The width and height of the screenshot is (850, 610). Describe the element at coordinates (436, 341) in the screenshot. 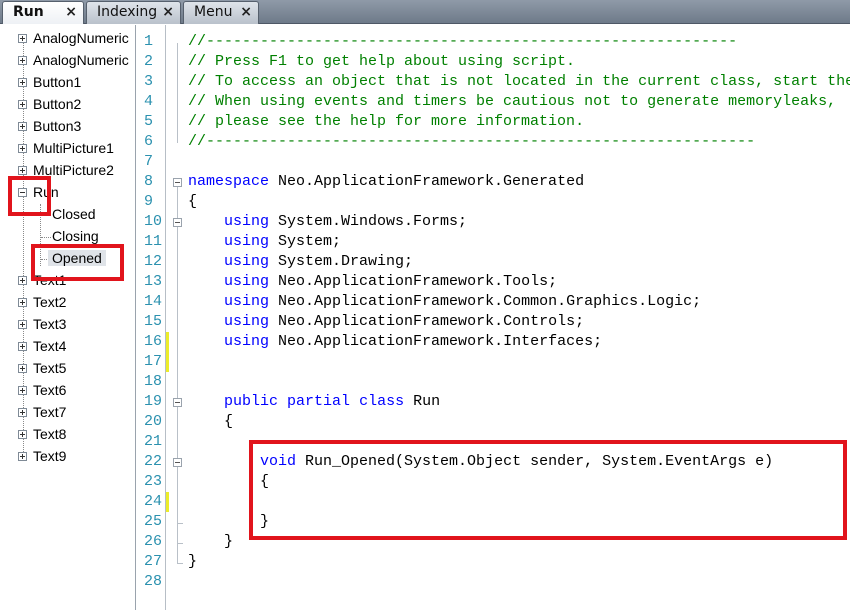

I see `code-token: Neo.ApplicationFramework.Interfaces;` at that location.